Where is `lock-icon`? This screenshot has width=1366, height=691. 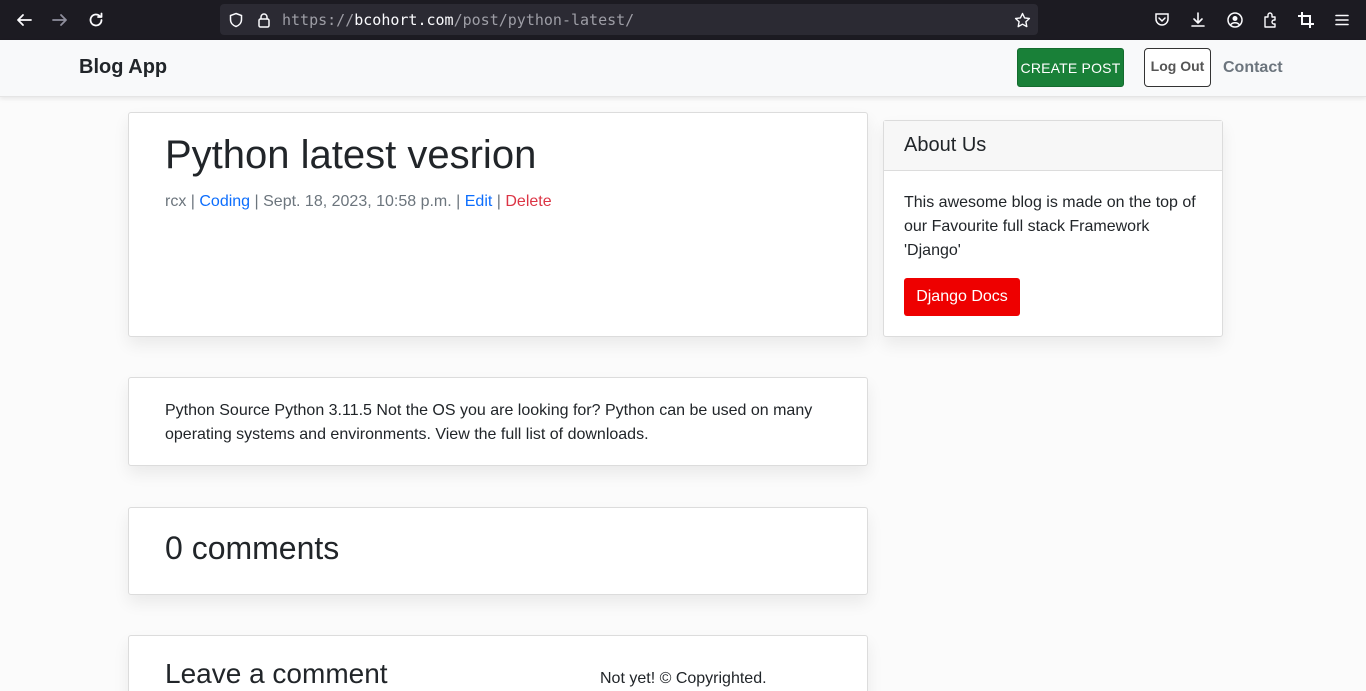
lock-icon is located at coordinates (264, 20).